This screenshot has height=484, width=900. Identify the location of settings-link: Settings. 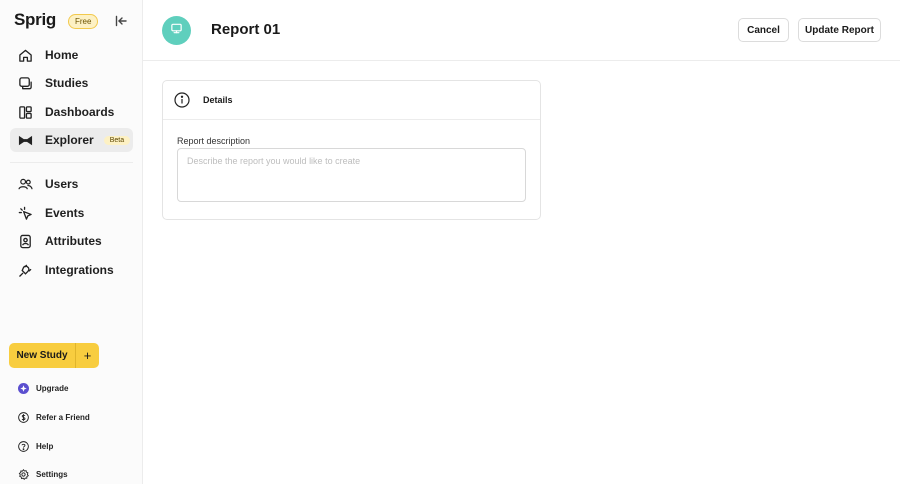
(43, 474).